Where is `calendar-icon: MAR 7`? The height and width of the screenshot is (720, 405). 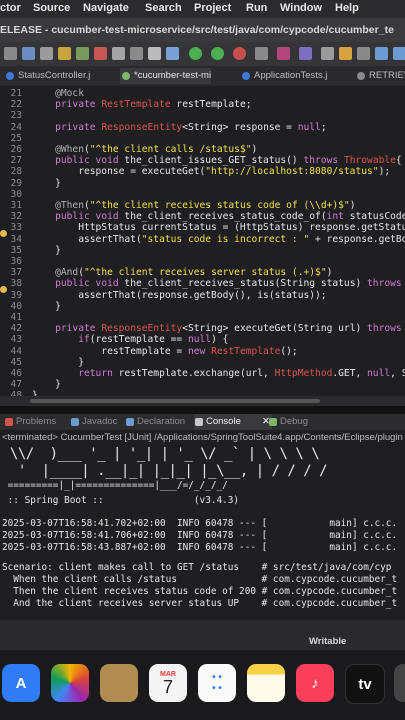
calendar-icon: MAR 7 is located at coordinates (168, 683).